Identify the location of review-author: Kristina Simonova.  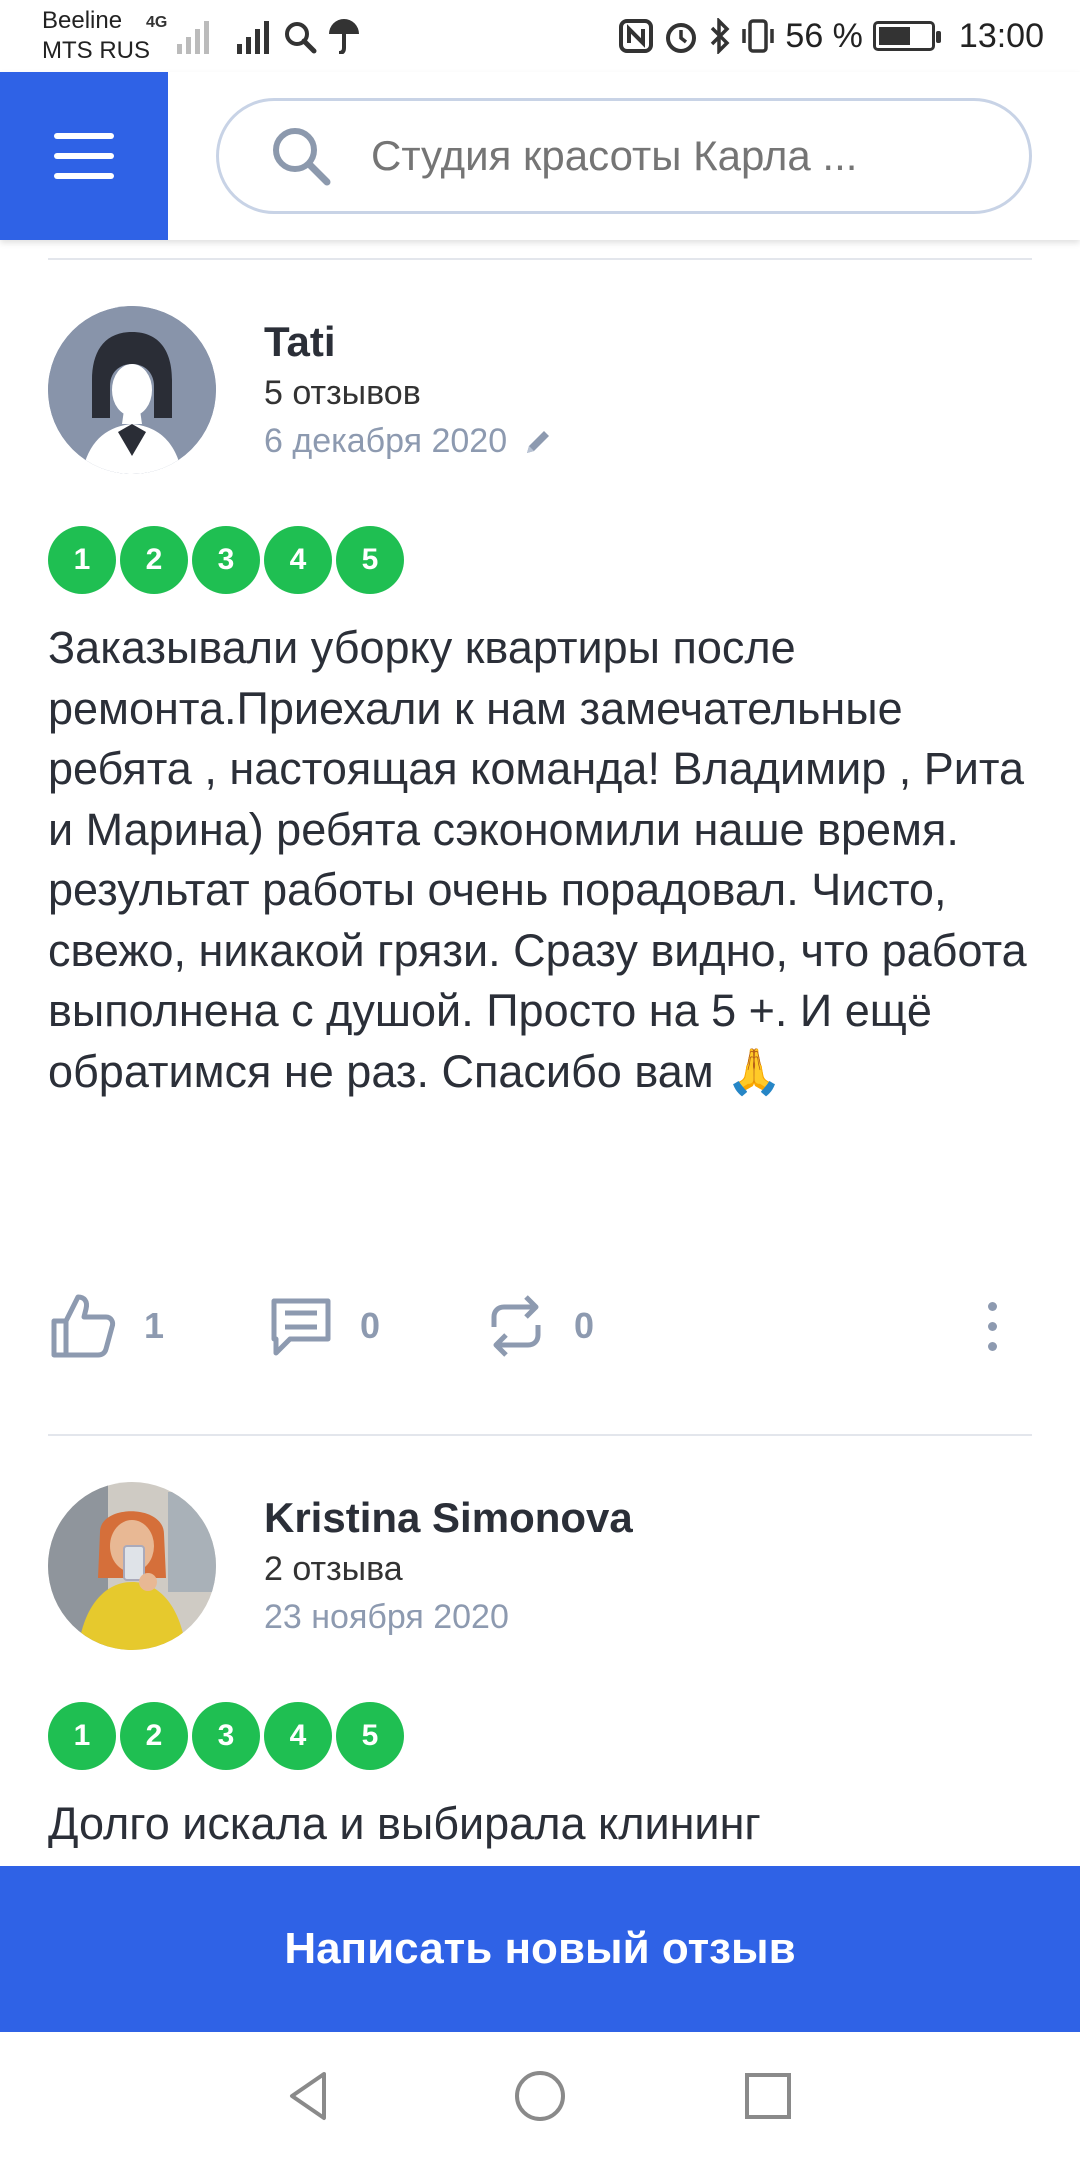
(448, 1518).